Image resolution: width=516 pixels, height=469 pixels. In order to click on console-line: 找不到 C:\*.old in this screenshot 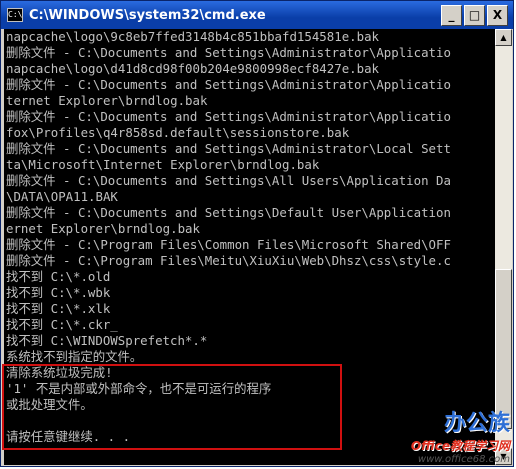, I will do `click(58, 276)`.